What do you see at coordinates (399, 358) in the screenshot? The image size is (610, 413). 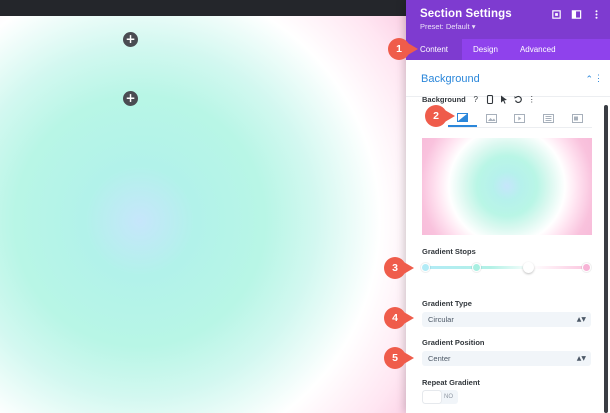 I see `step-callout-5: 5` at bounding box center [399, 358].